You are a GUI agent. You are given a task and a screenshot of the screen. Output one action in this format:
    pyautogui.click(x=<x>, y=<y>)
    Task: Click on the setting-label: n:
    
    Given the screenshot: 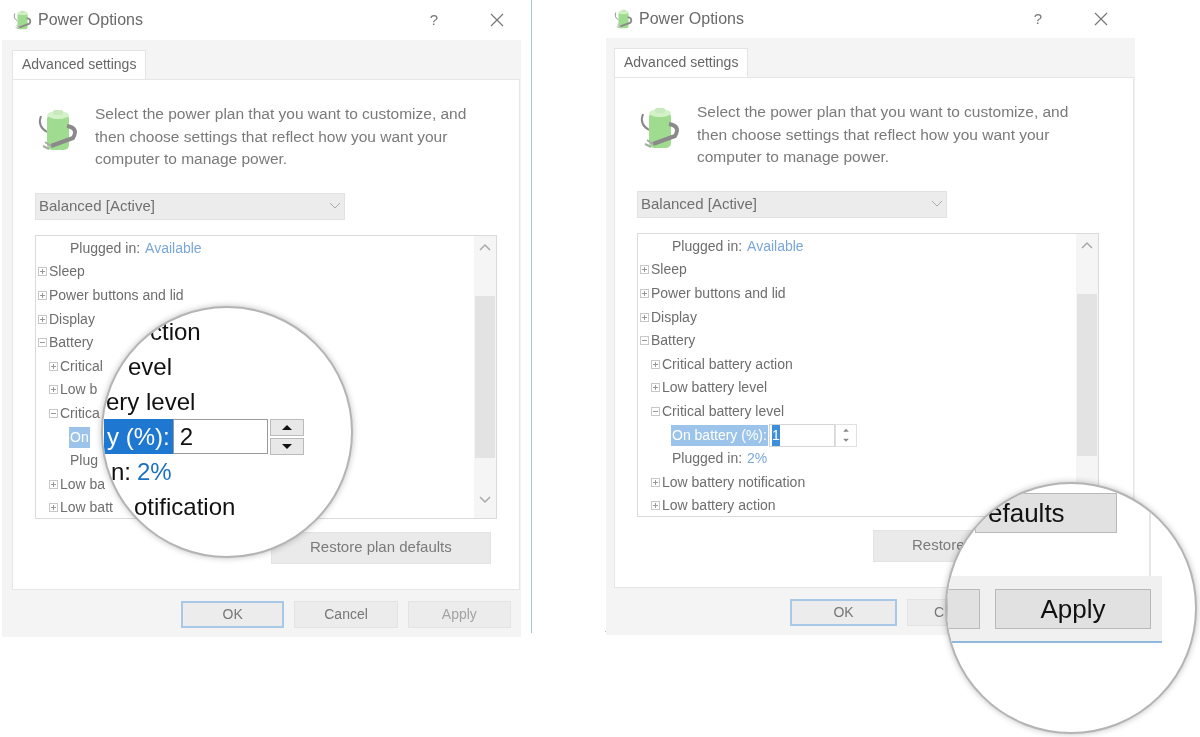 What is the action you would take?
    pyautogui.click(x=121, y=471)
    